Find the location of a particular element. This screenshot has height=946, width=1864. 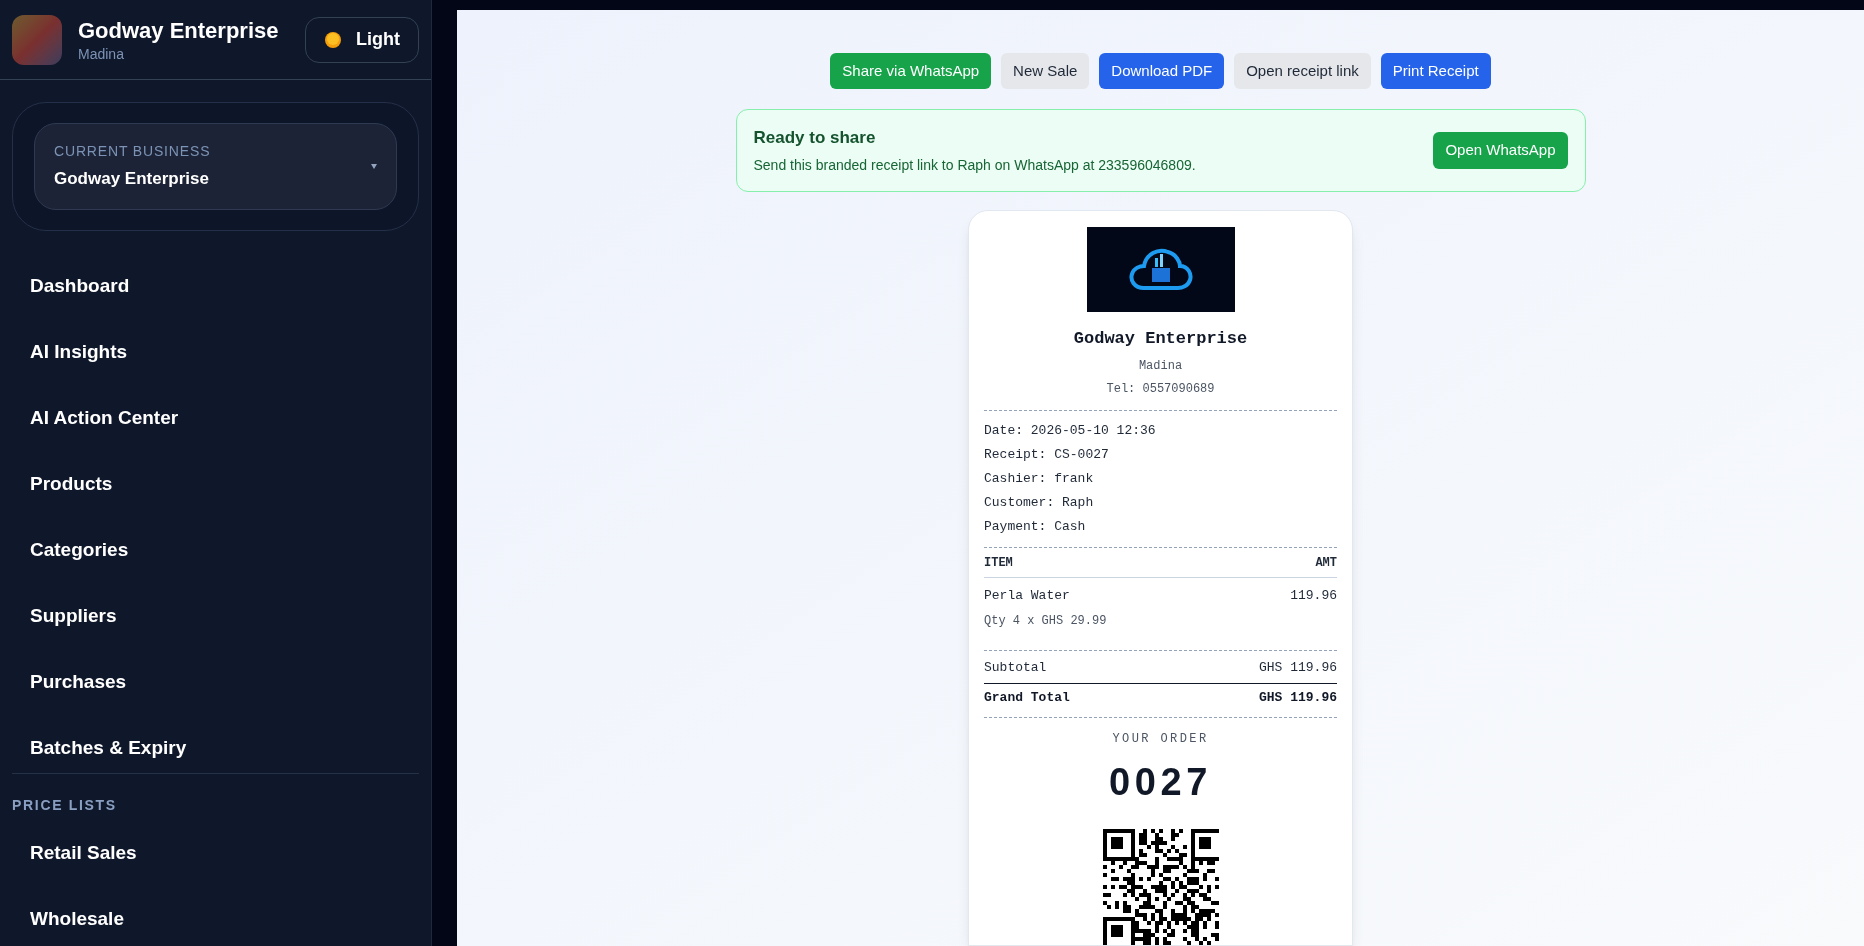

nav-item: AI Insights is located at coordinates (215, 352).